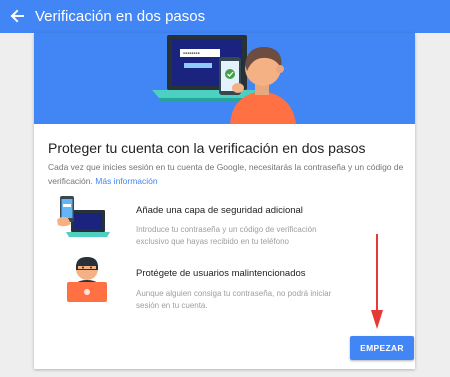 The image size is (450, 377). I want to click on app-bar: Verificación en dos pasos, so click(225, 16).